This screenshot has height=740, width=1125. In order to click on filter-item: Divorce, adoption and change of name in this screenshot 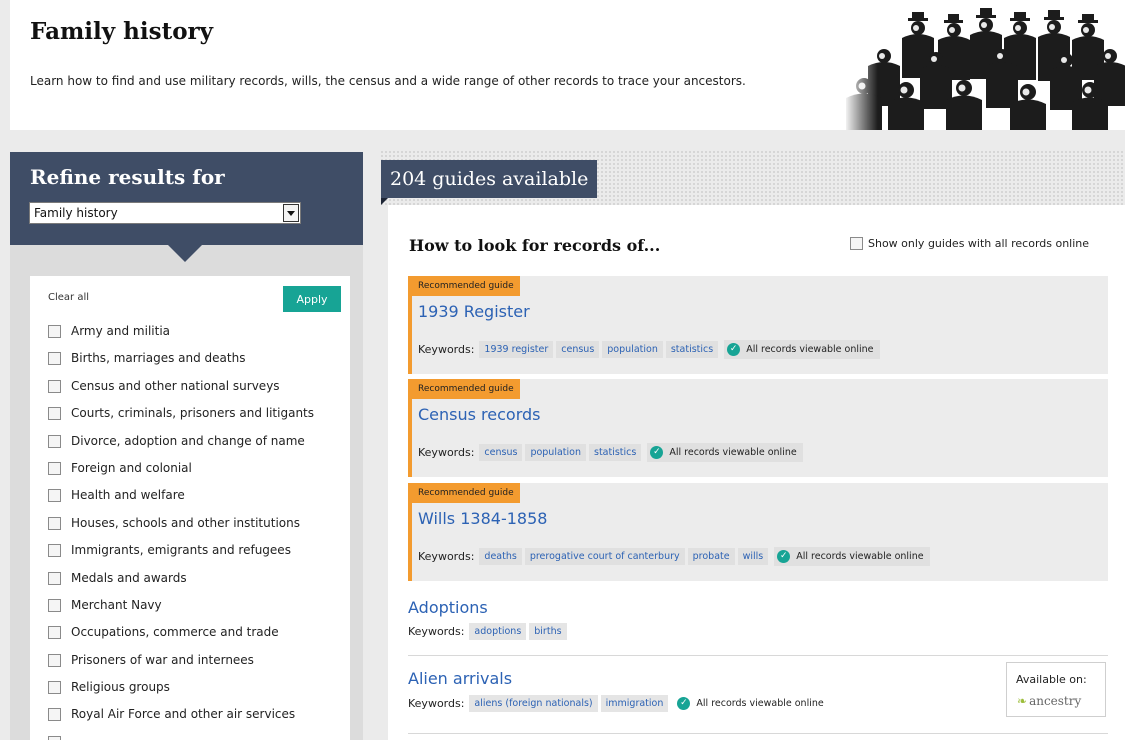, I will do `click(181, 447)`.